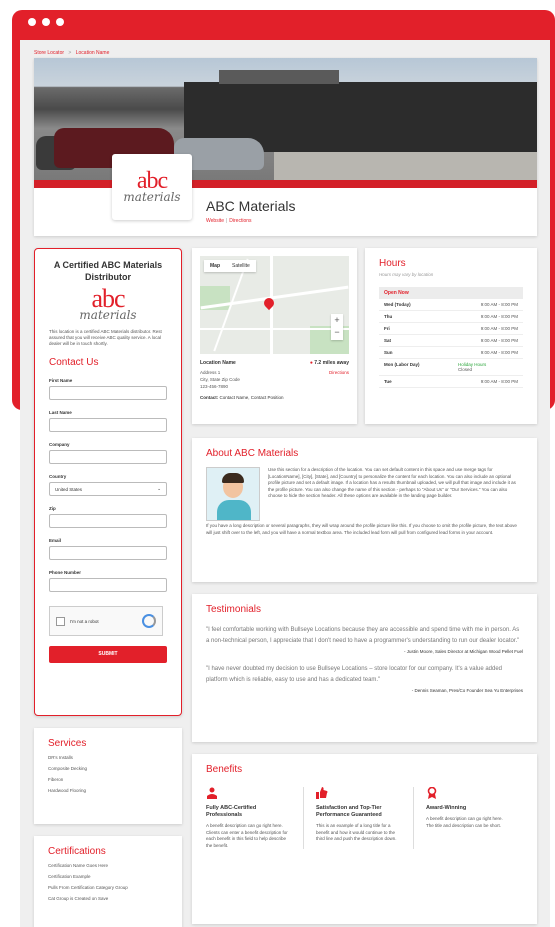  I want to click on phone-field, so click(108, 585).